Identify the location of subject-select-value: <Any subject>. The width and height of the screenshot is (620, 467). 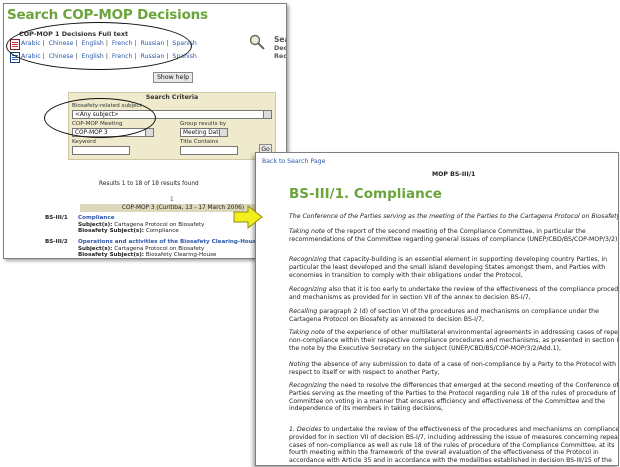
(97, 115).